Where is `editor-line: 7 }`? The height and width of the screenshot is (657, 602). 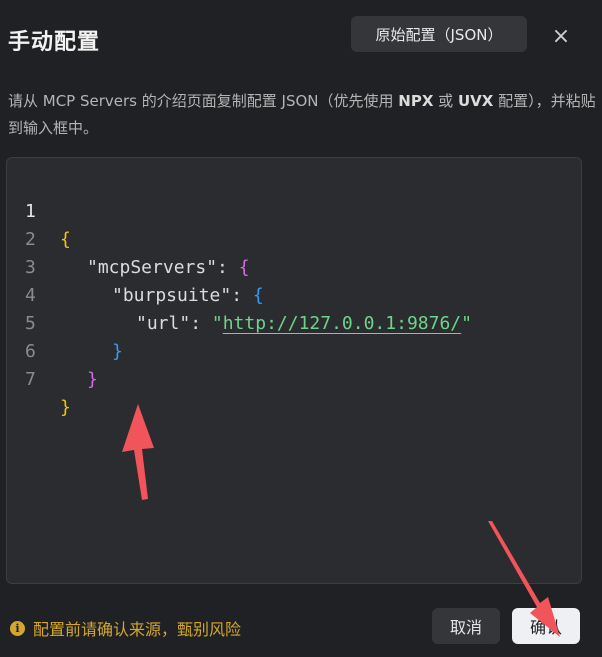 editor-line: 7 } is located at coordinates (39, 378).